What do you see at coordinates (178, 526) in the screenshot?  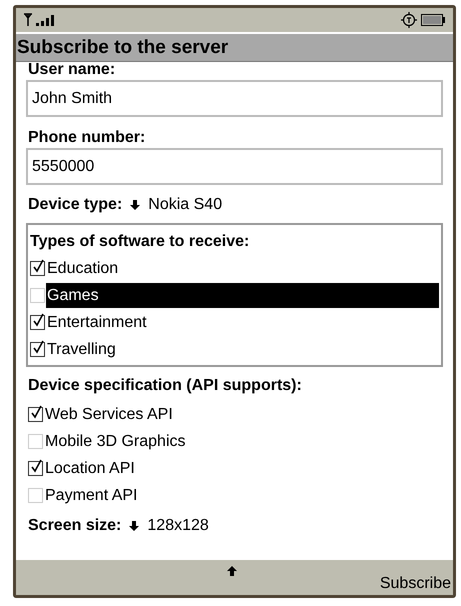 I see `dropdown-value: 128x128` at bounding box center [178, 526].